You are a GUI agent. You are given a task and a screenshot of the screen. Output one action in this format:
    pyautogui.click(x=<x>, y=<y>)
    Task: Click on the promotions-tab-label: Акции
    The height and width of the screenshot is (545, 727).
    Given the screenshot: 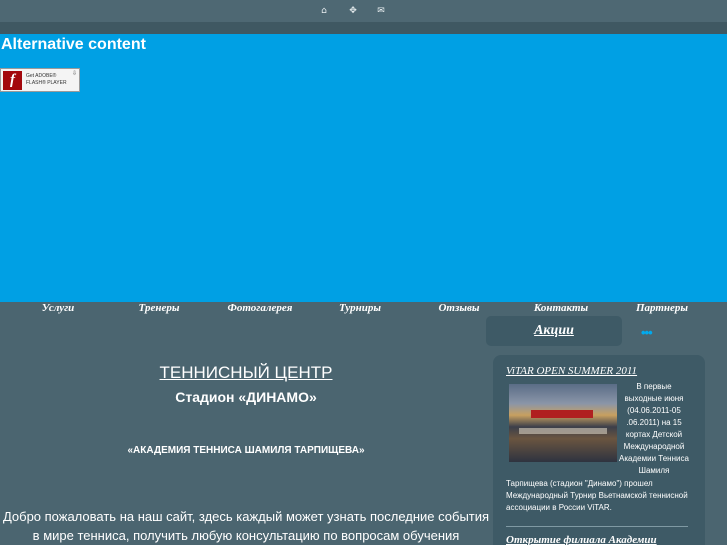 What is the action you would take?
    pyautogui.click(x=554, y=330)
    